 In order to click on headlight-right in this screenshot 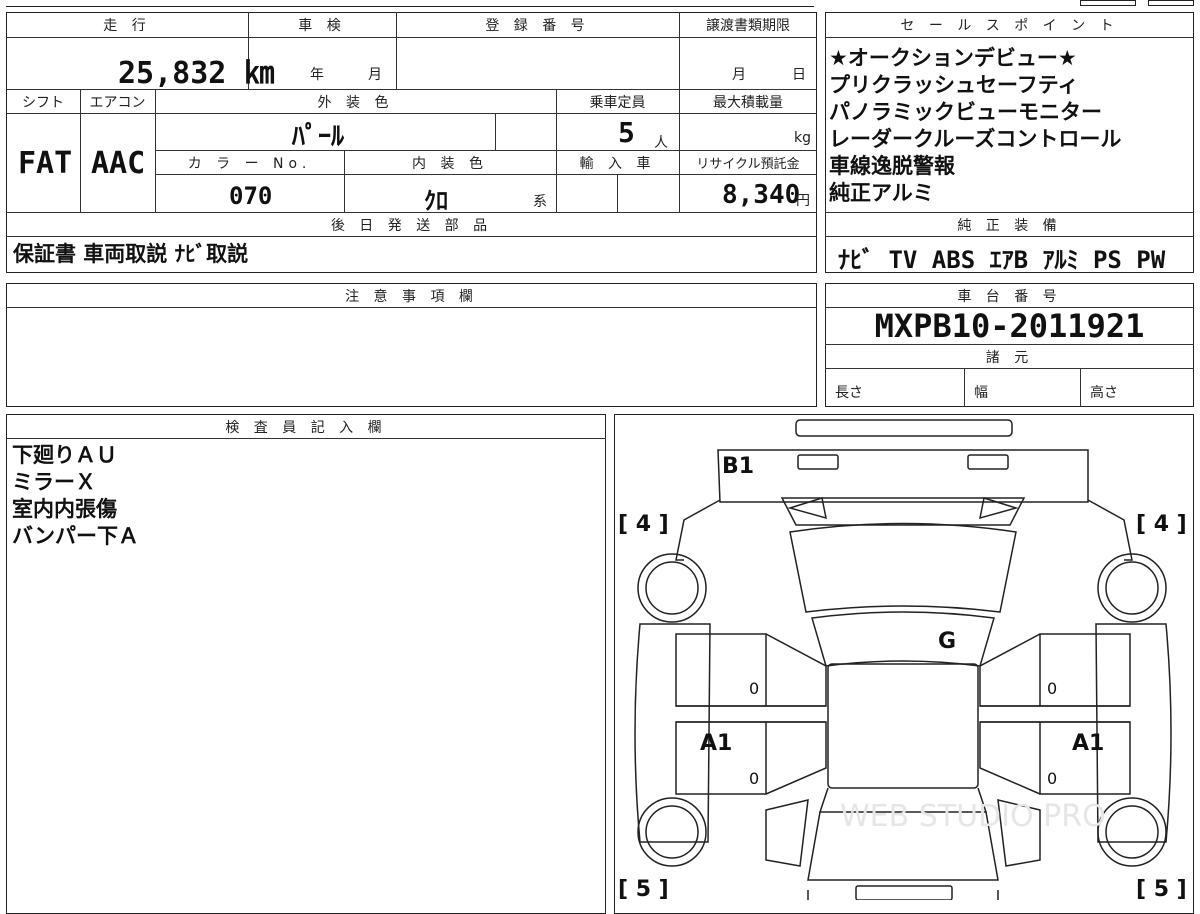, I will do `click(988, 462)`.